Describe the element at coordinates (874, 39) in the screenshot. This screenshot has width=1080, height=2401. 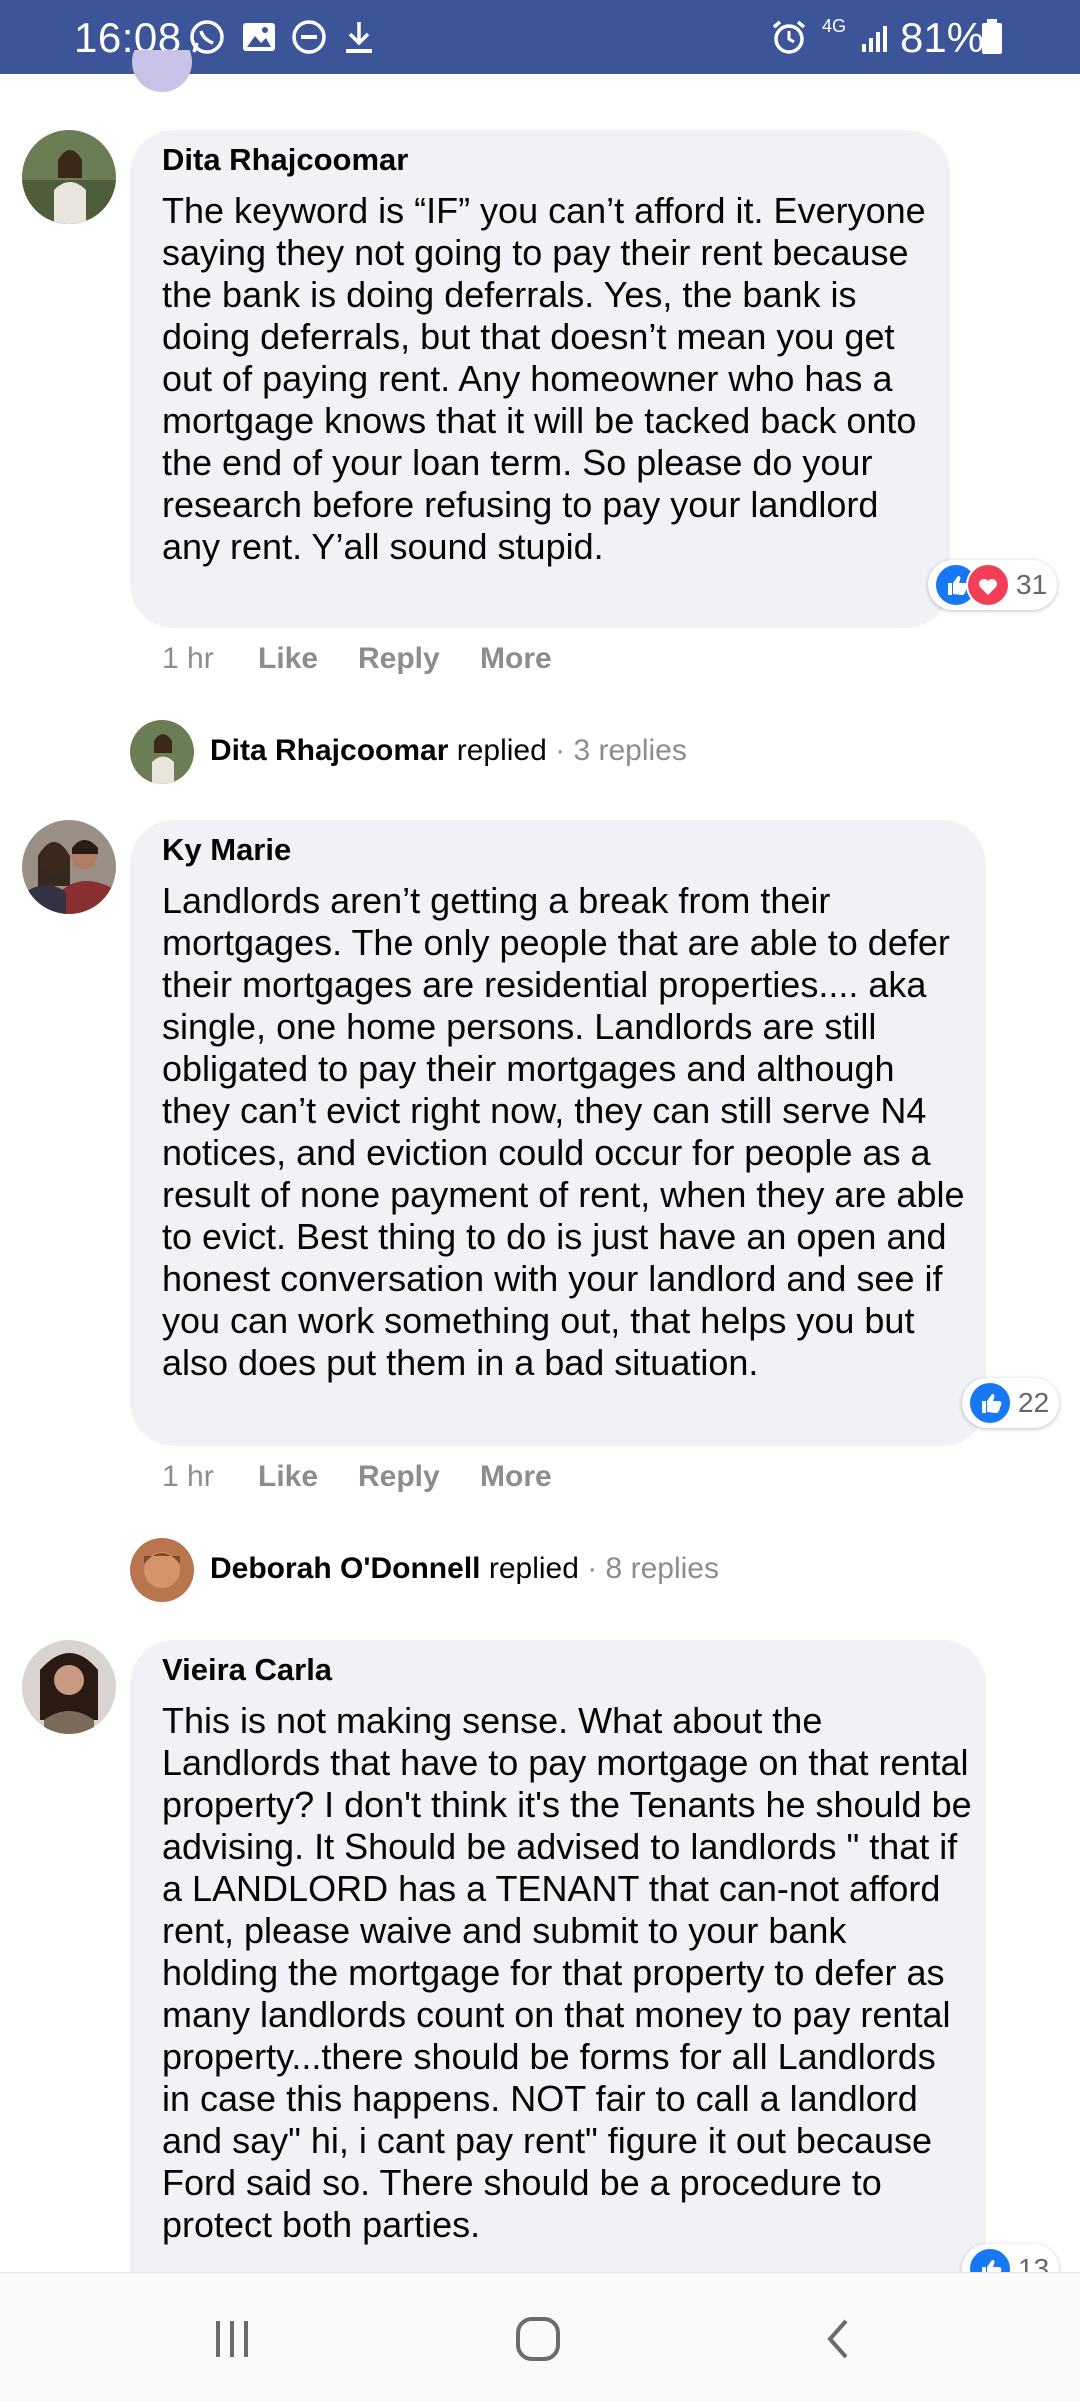
I see `signal-icon` at that location.